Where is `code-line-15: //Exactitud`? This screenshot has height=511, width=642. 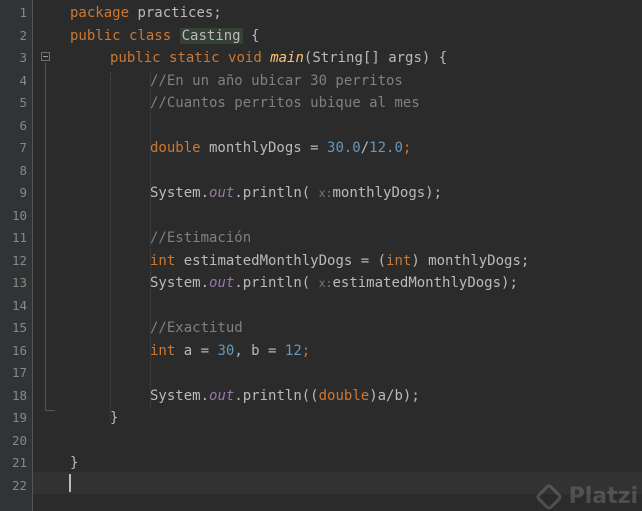
code-line-15: //Exactitud is located at coordinates (196, 328).